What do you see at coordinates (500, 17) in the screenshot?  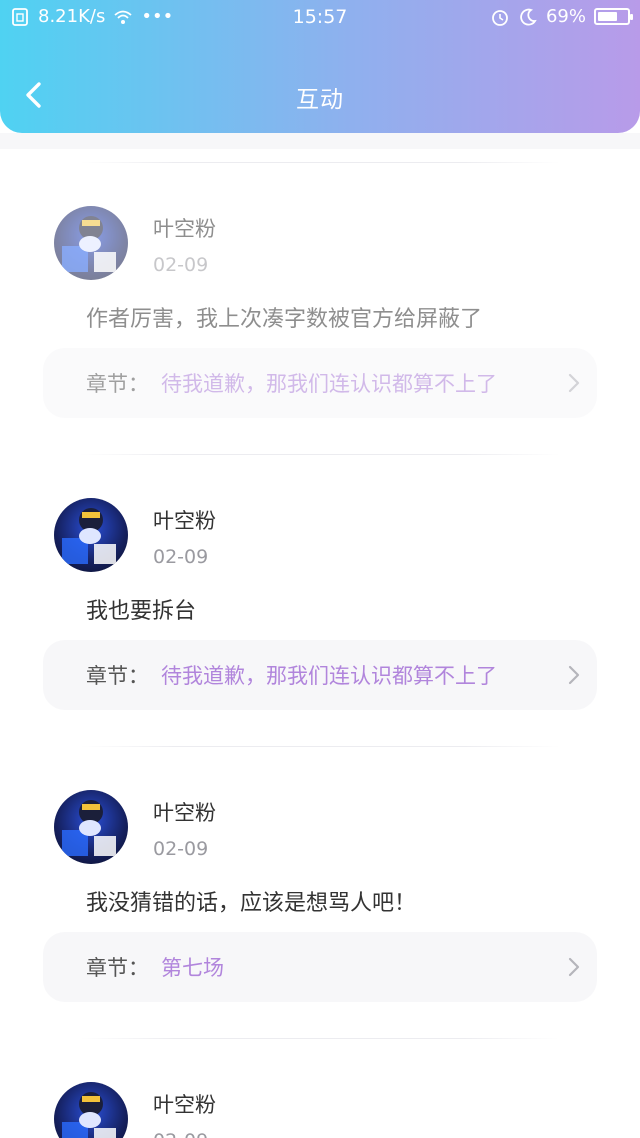 I see `alarm-icon` at bounding box center [500, 17].